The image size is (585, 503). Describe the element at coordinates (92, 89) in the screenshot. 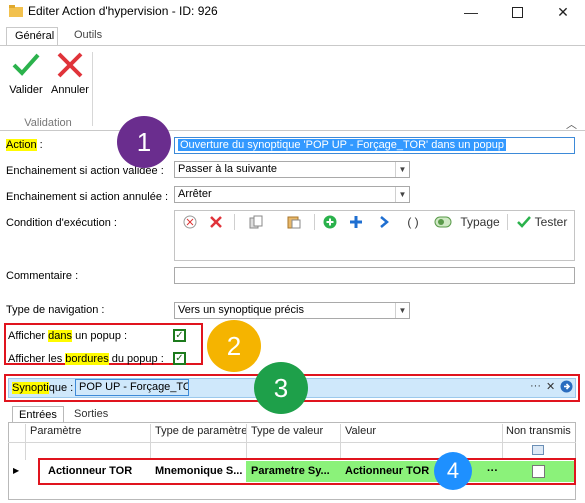

I see `ribbon-separator` at that location.